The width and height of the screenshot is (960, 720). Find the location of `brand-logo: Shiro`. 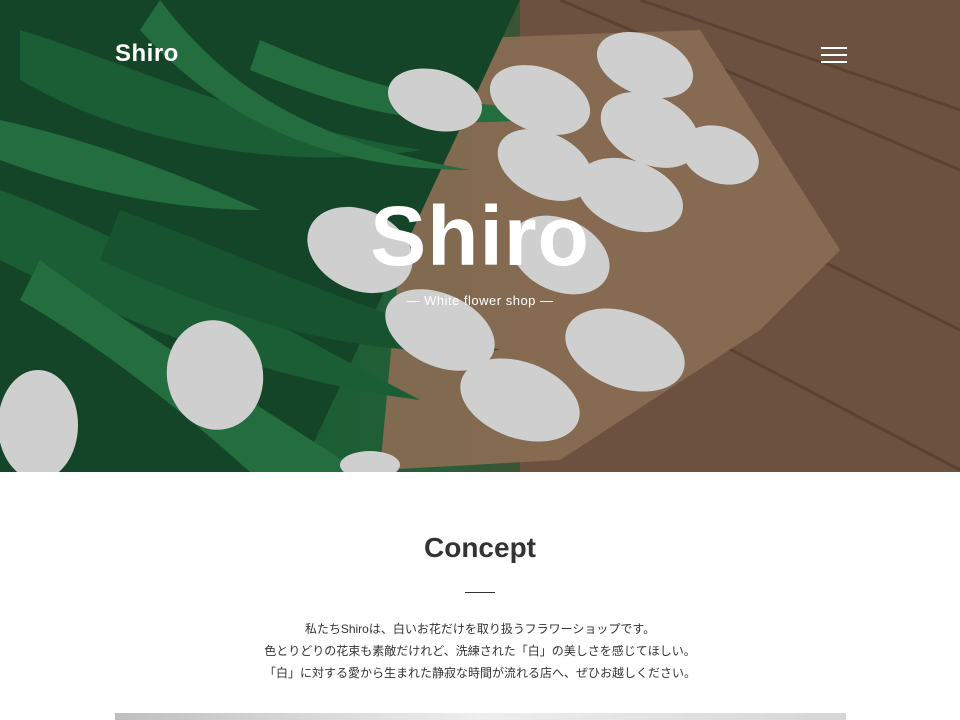

brand-logo: Shiro is located at coordinates (147, 54).